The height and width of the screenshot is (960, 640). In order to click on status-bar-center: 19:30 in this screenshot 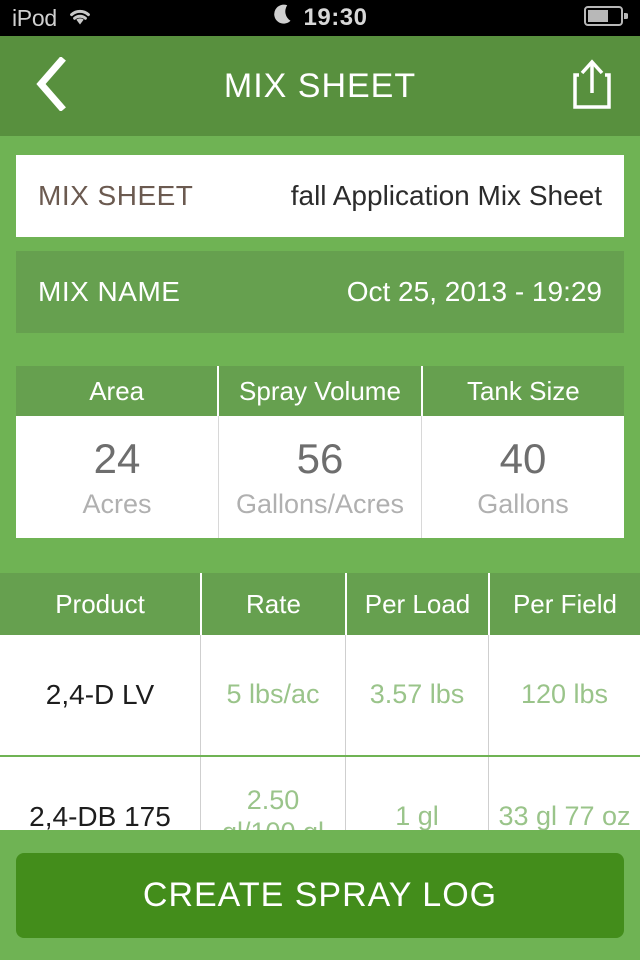, I will do `click(320, 18)`.